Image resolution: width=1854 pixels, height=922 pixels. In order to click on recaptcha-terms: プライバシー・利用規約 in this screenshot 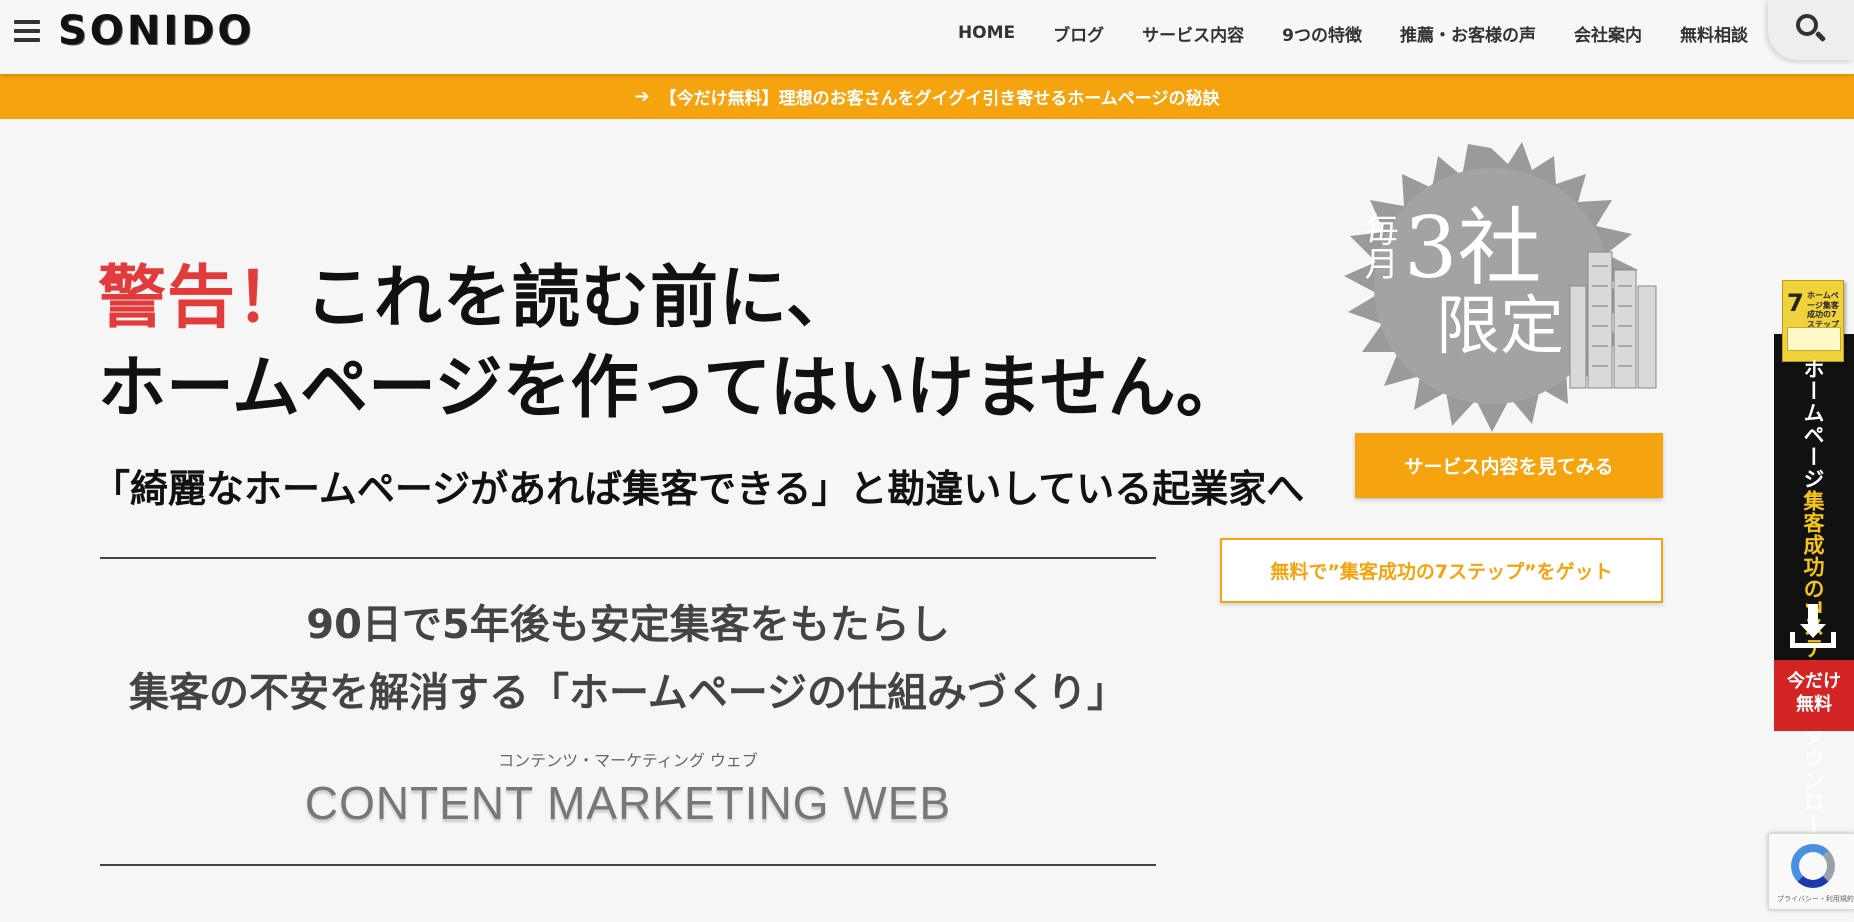, I will do `click(1815, 899)`.